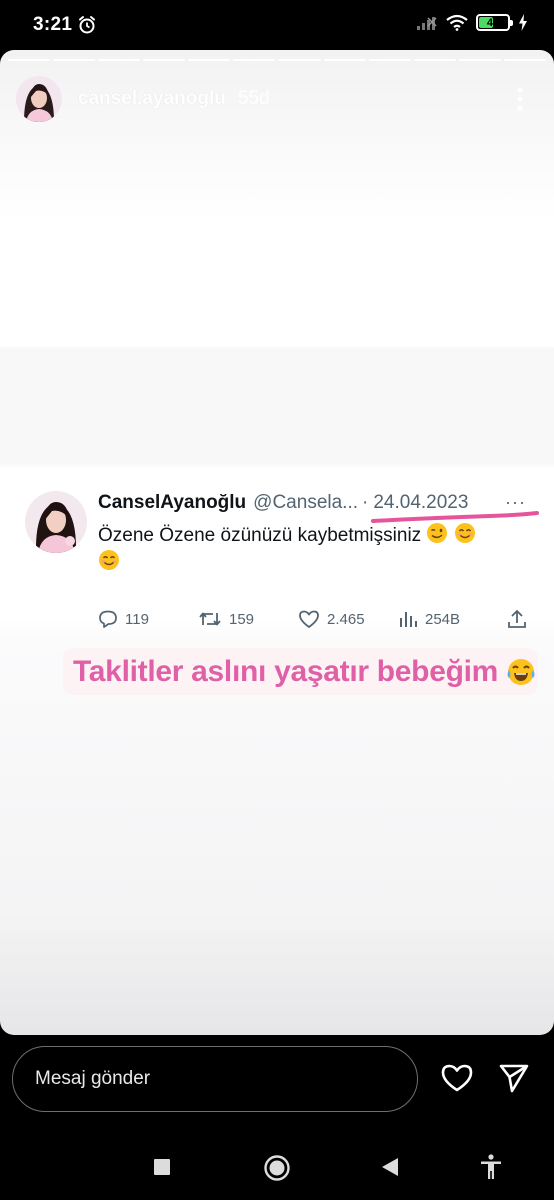 Image resolution: width=554 pixels, height=1200 pixels. I want to click on tweet-display-name: CanselAyanoğlu, so click(172, 502).